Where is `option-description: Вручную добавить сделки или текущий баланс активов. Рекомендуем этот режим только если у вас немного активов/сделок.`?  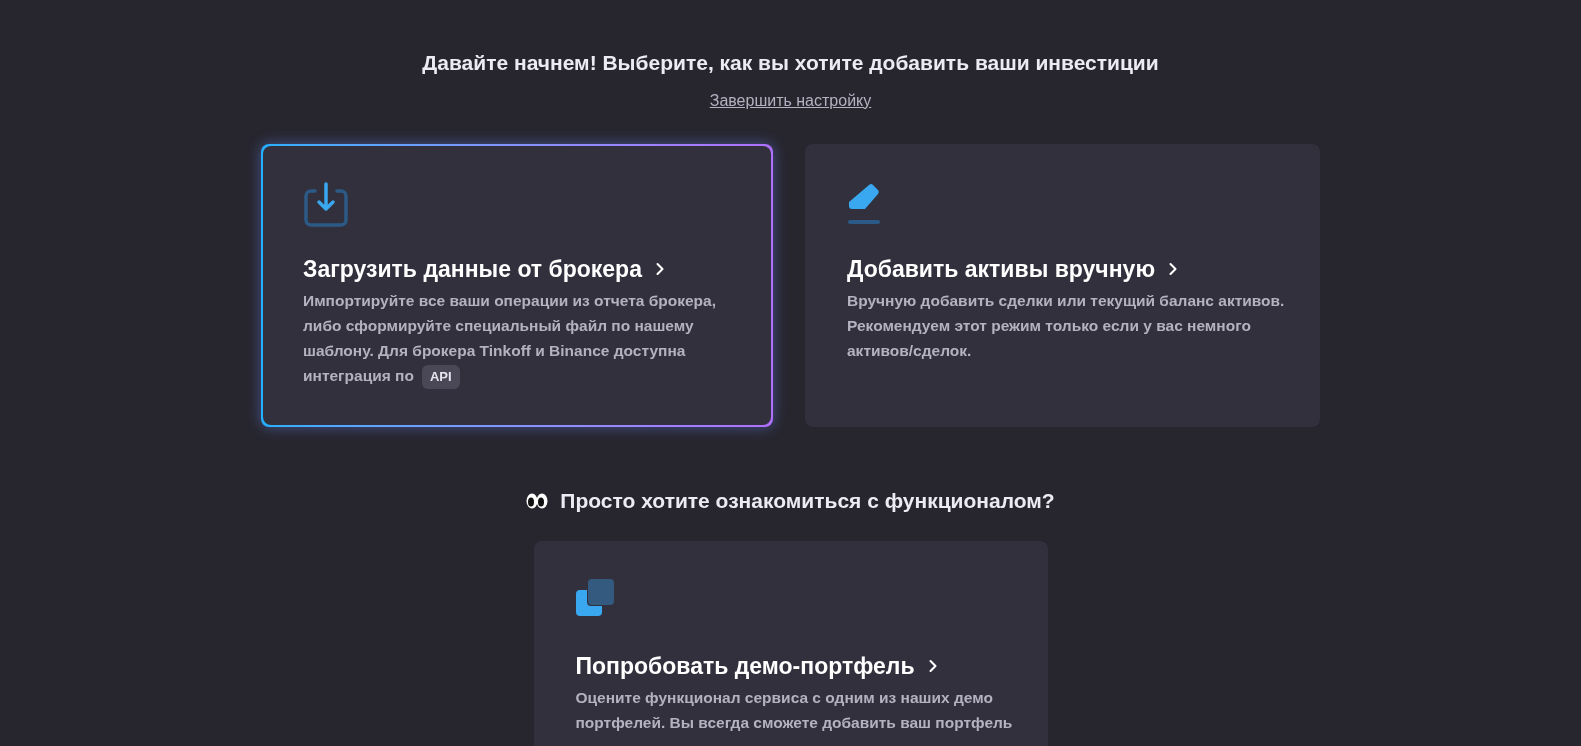 option-description: Вручную добавить сделки или текущий баланс активов. Рекомендуем этот режим только если у вас немного активов/сделок. is located at coordinates (1066, 326).